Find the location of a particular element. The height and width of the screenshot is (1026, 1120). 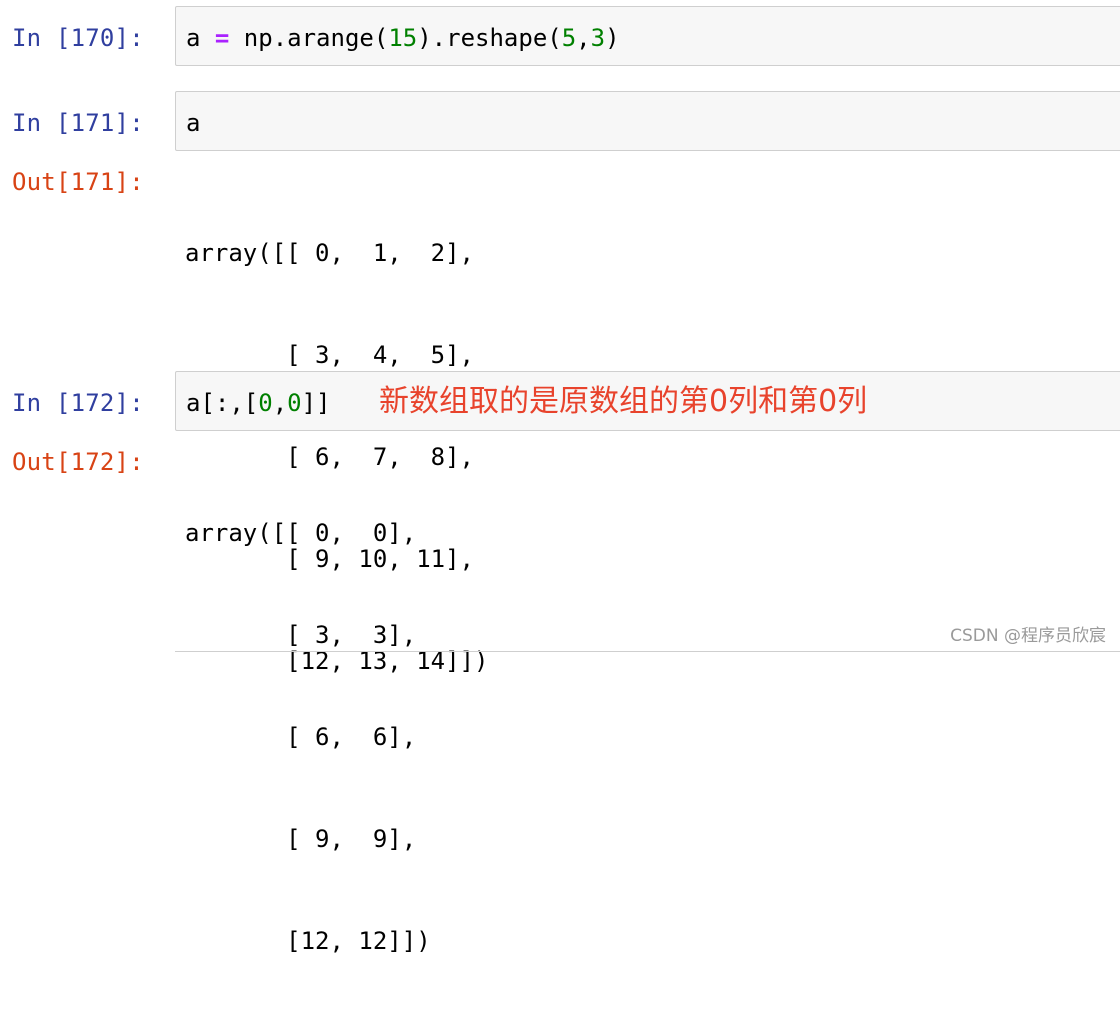

input-prompt-170: In [170]: is located at coordinates (78, 38).